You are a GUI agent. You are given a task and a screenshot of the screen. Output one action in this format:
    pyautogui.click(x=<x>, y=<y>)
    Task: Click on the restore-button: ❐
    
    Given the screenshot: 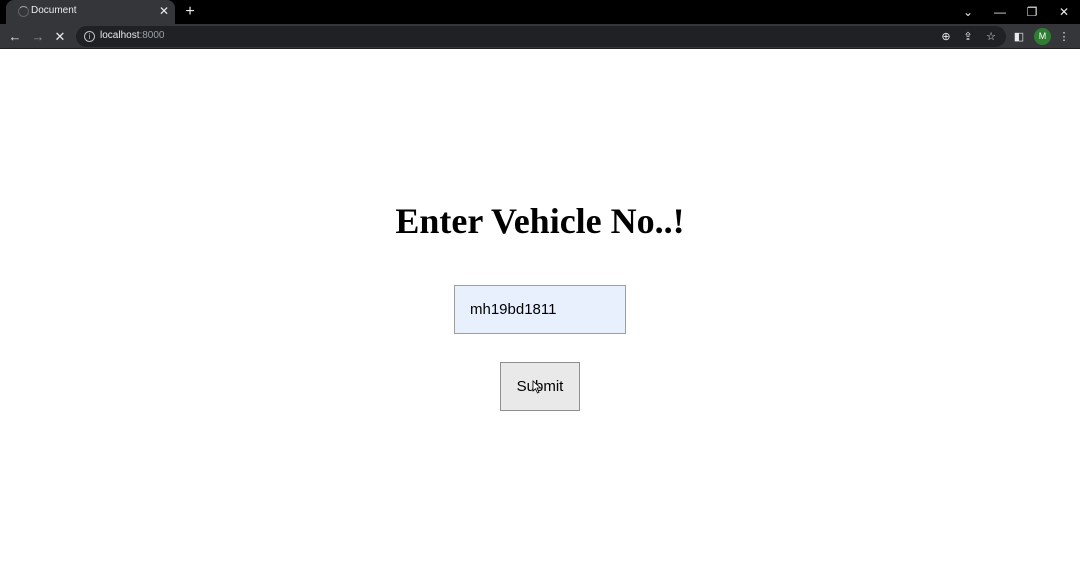 What is the action you would take?
    pyautogui.click(x=1032, y=12)
    